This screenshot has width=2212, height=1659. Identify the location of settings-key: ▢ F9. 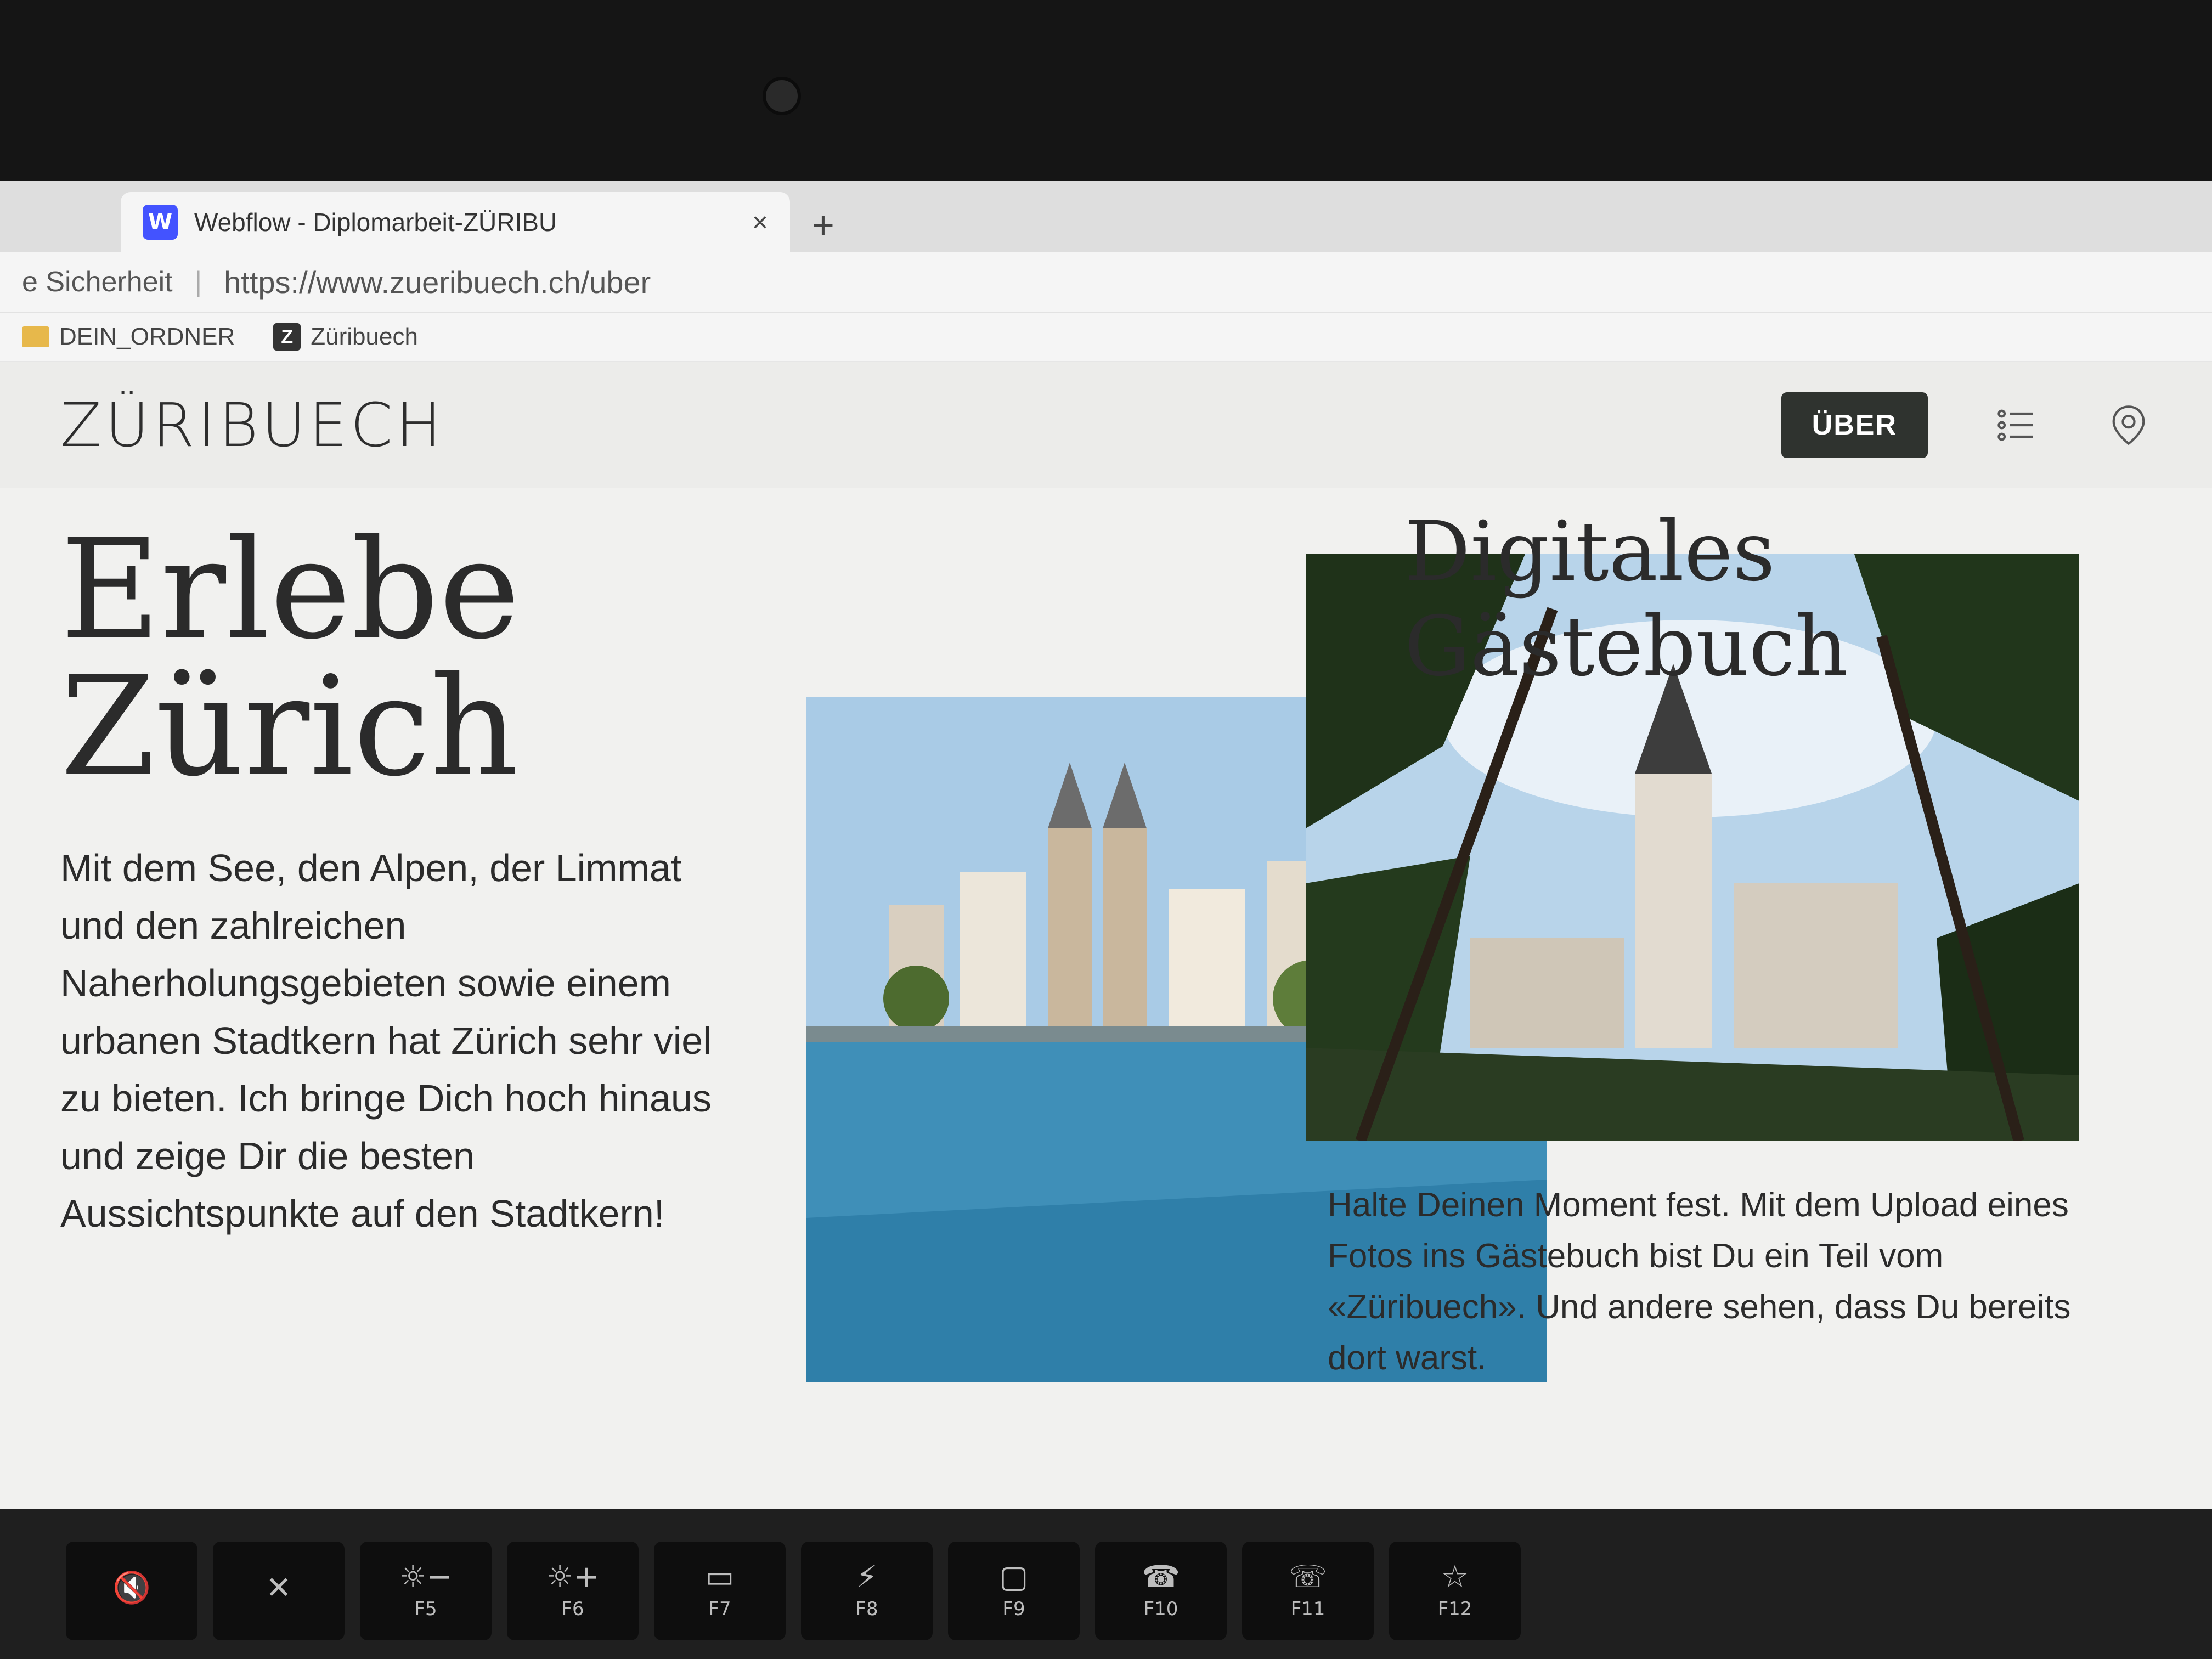
(1014, 1591).